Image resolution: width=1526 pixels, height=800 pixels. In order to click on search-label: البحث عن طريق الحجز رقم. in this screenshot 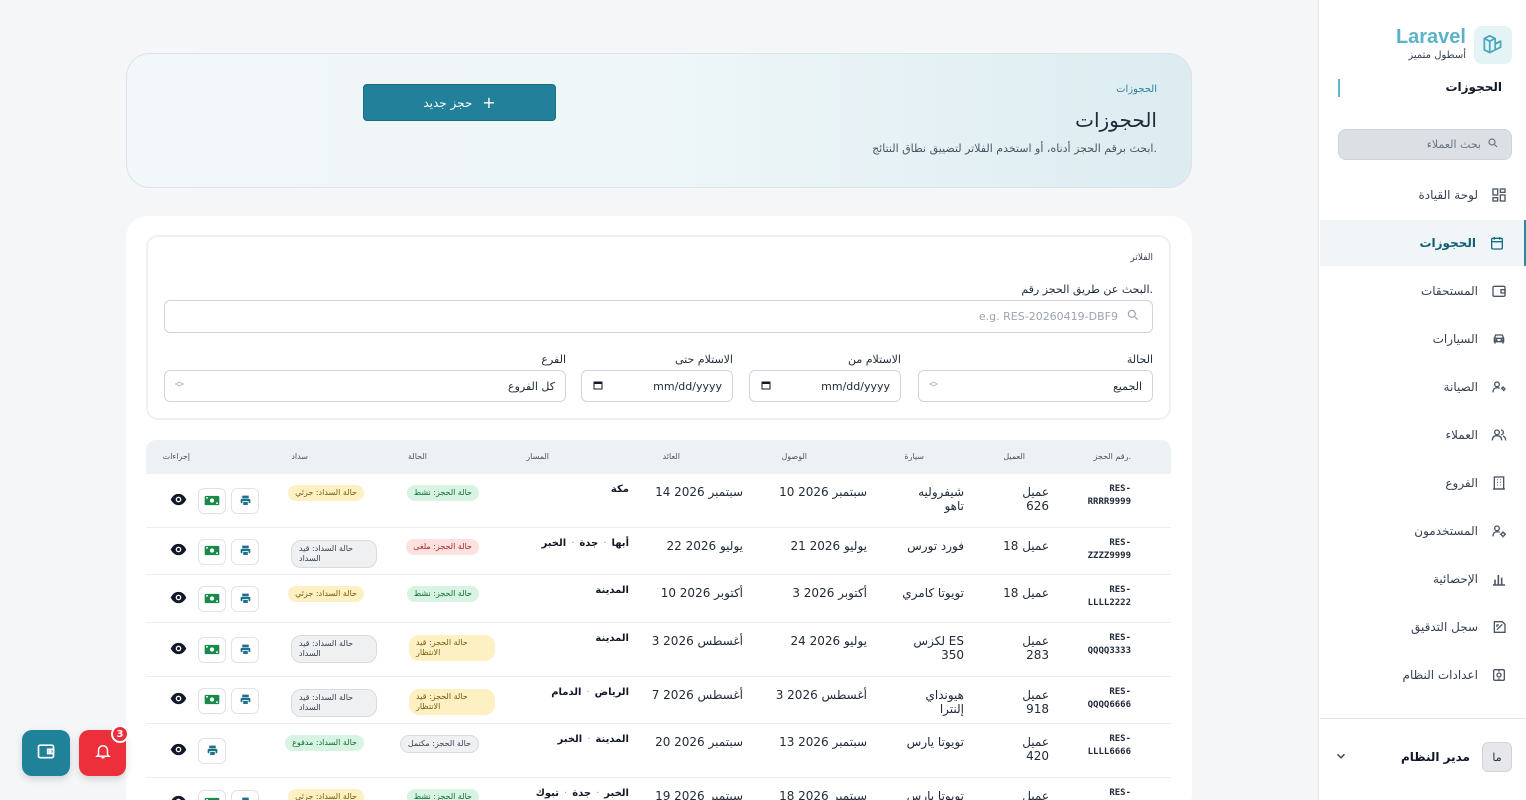, I will do `click(1087, 289)`.